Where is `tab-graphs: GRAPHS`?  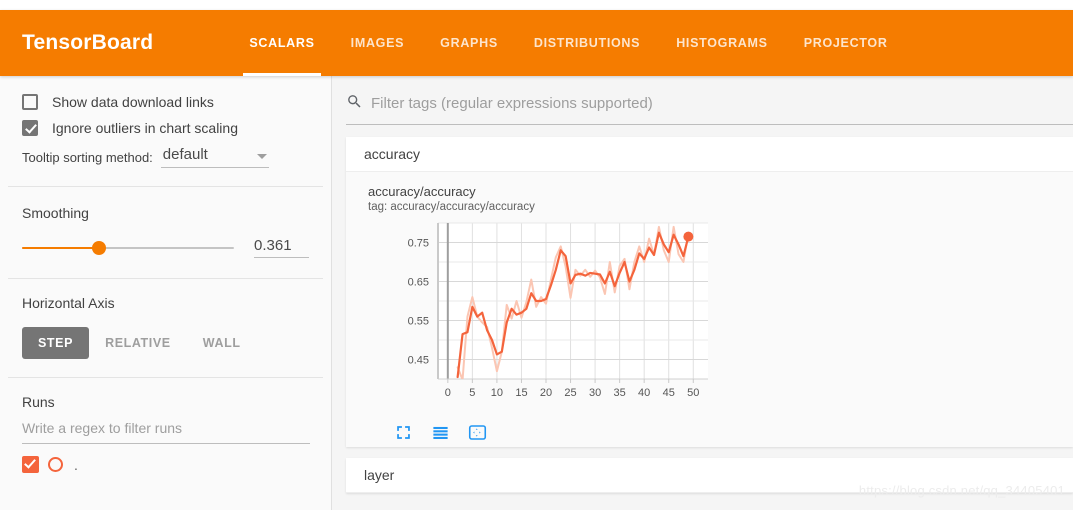
tab-graphs: GRAPHS is located at coordinates (469, 43).